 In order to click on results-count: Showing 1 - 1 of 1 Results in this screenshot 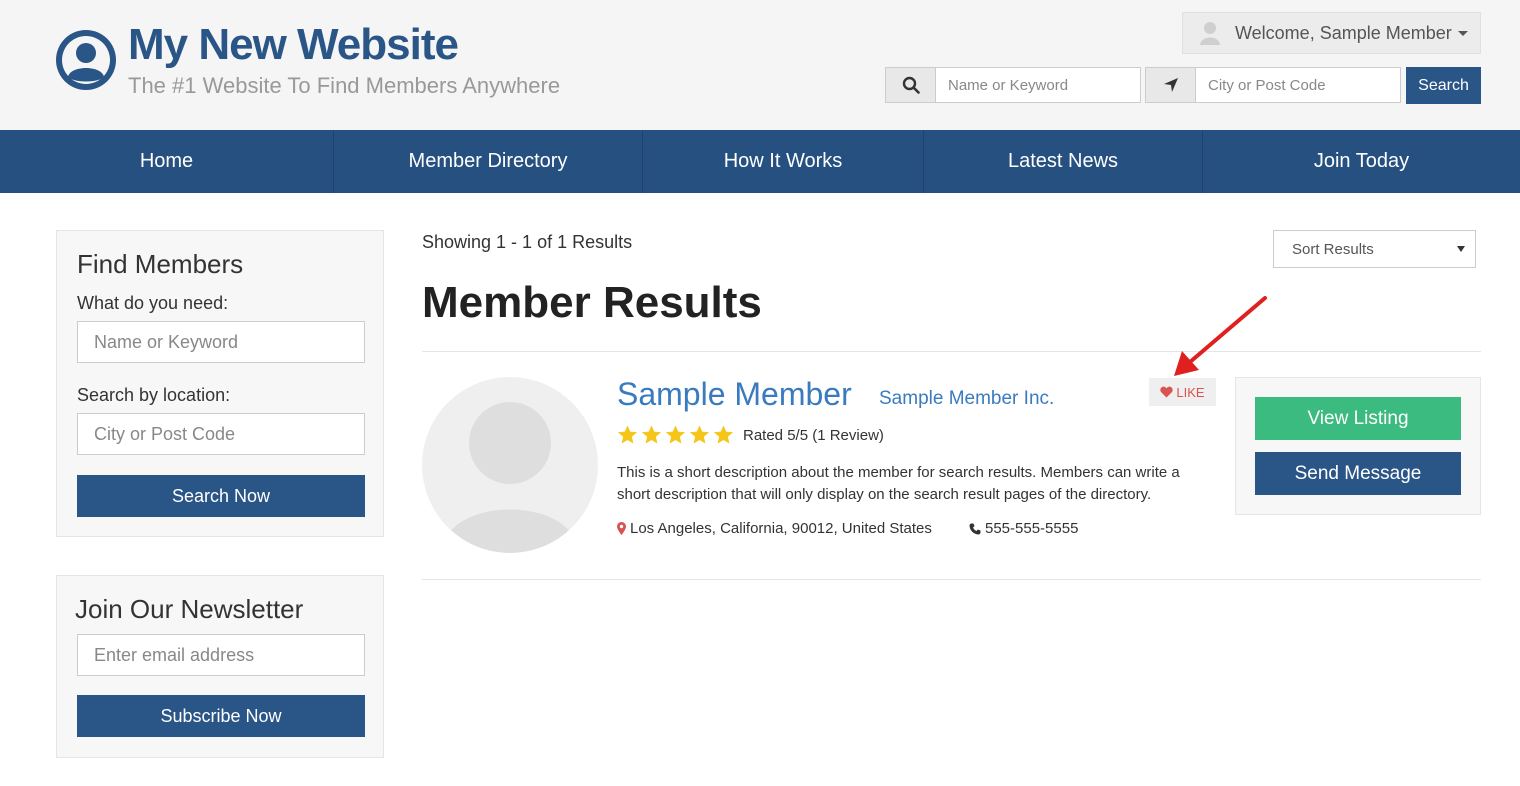, I will do `click(527, 242)`.